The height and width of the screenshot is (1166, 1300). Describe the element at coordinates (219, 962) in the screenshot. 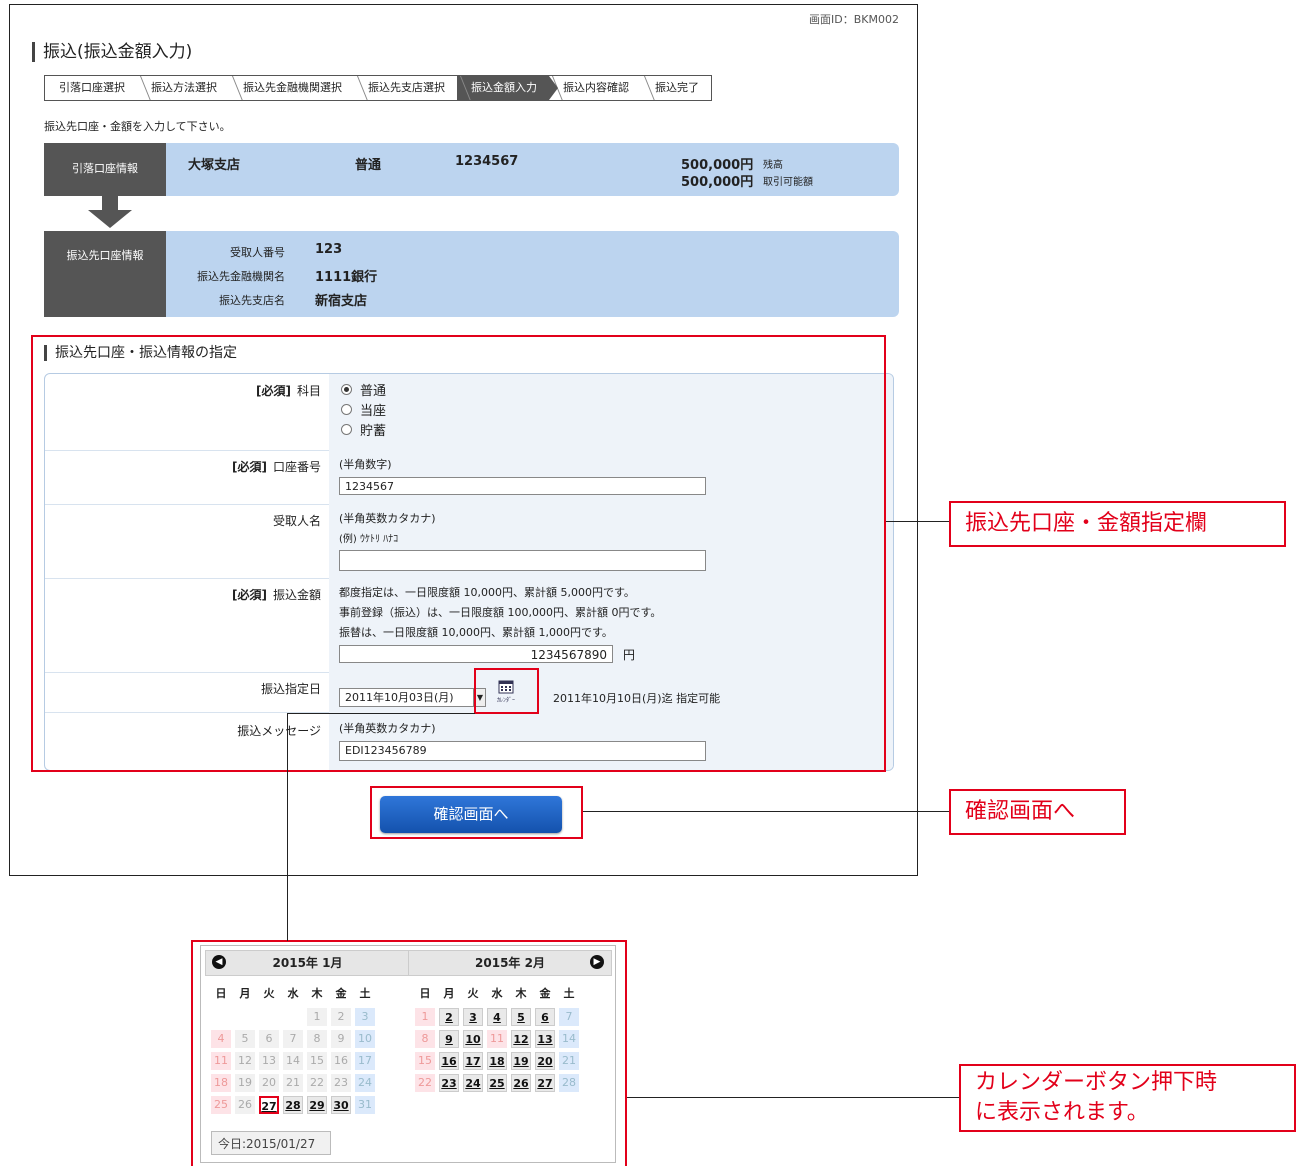

I see `chevron-left-icon: ◀` at that location.